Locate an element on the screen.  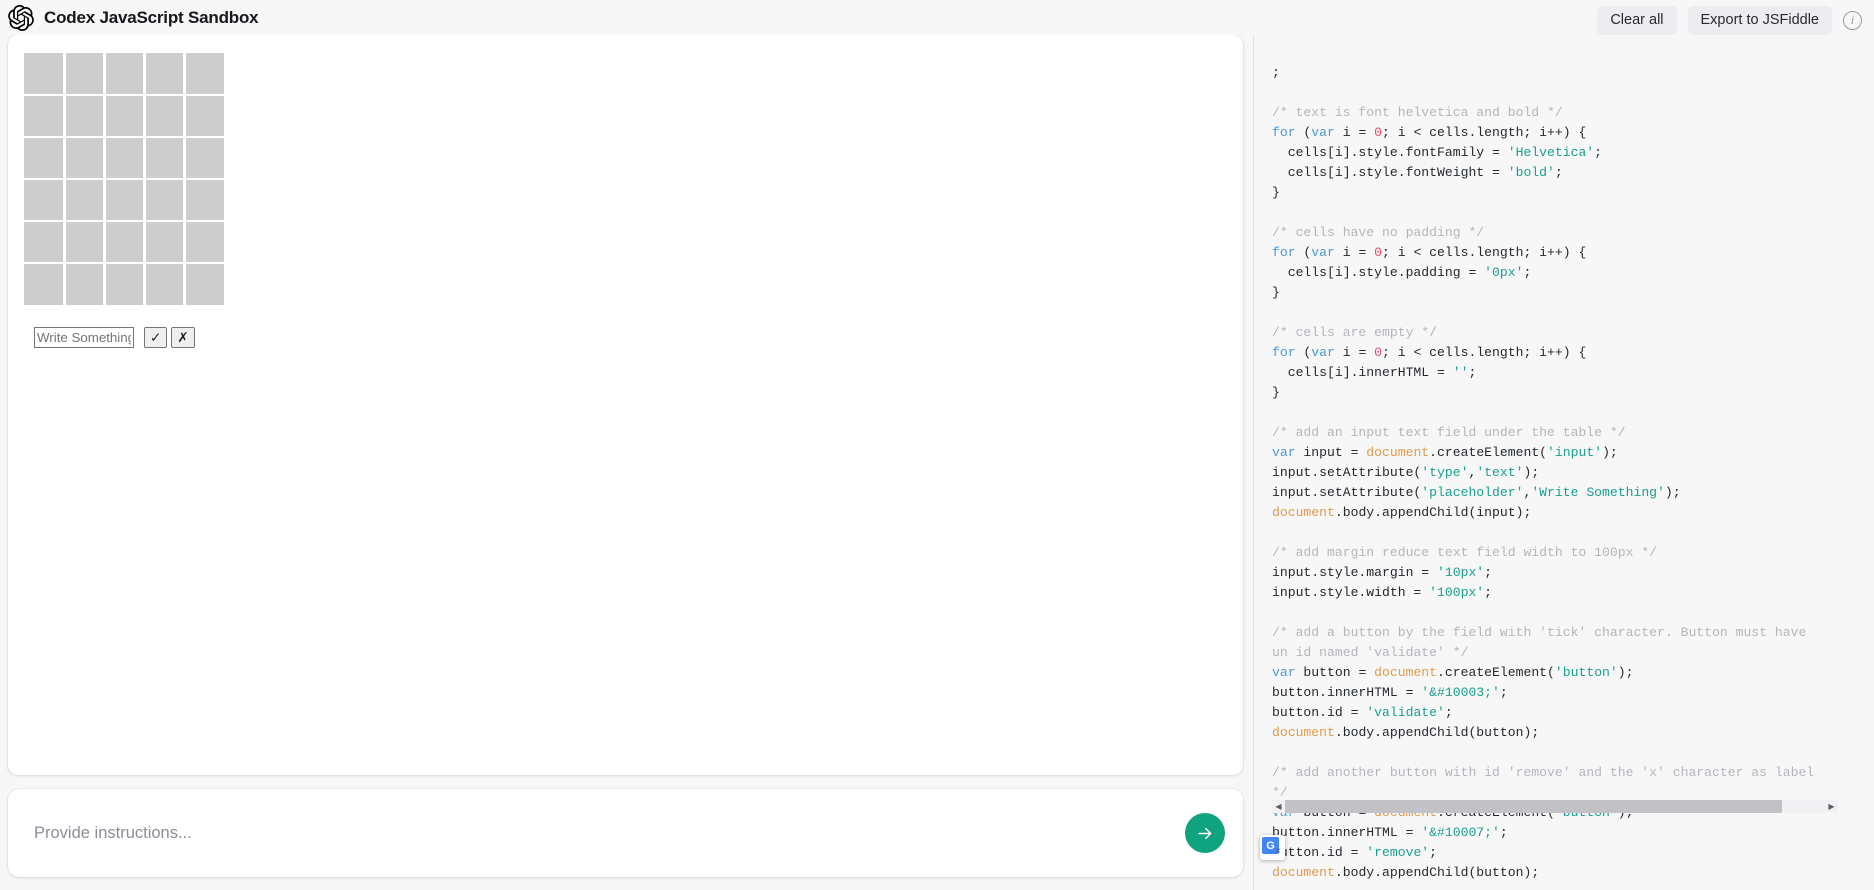
code-token: input.setAttribute( is located at coordinates (1347, 472).